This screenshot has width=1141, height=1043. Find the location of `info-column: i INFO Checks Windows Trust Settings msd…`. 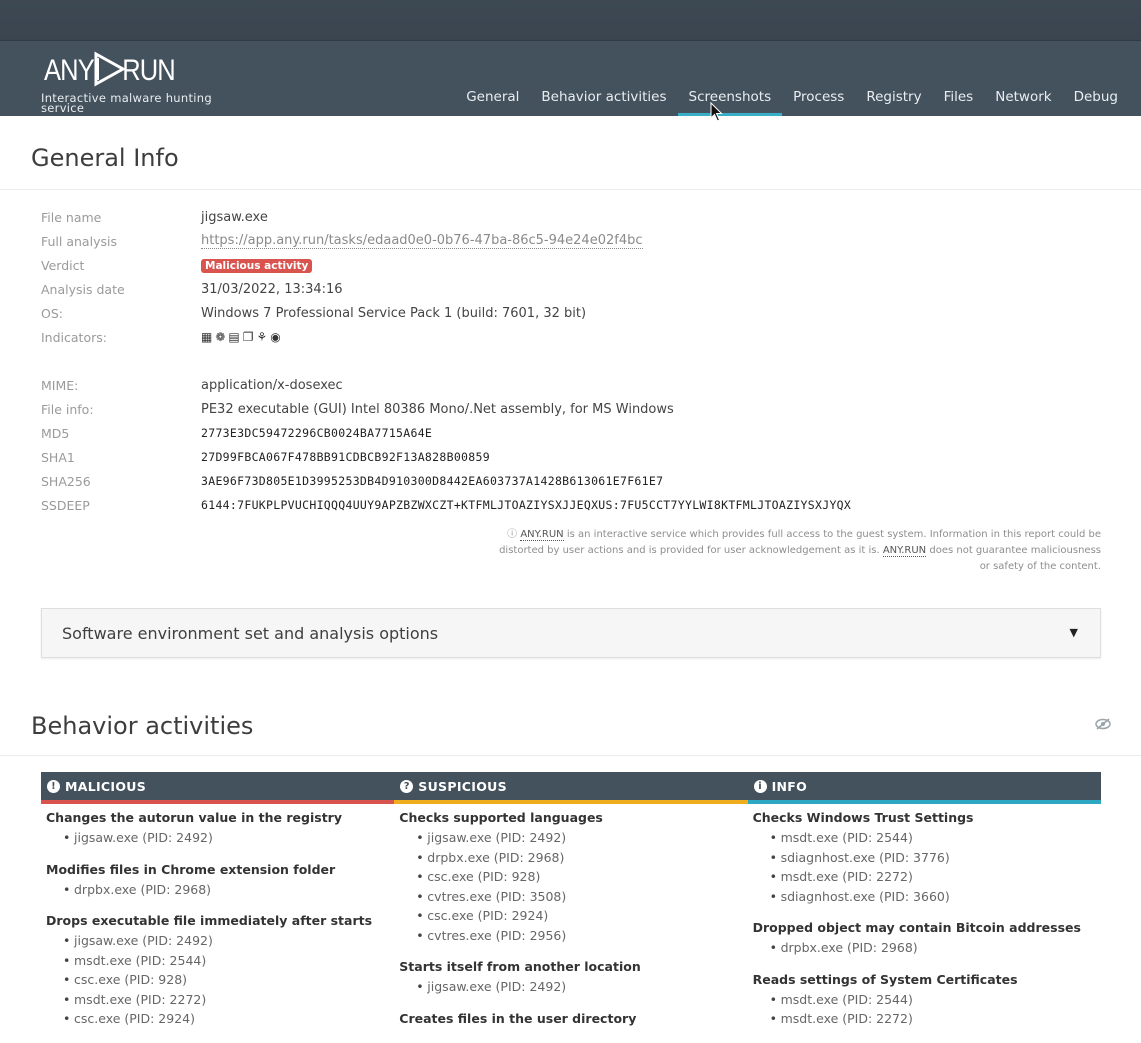

info-column: i INFO Checks Windows Trust Settings msd… is located at coordinates (924, 907).